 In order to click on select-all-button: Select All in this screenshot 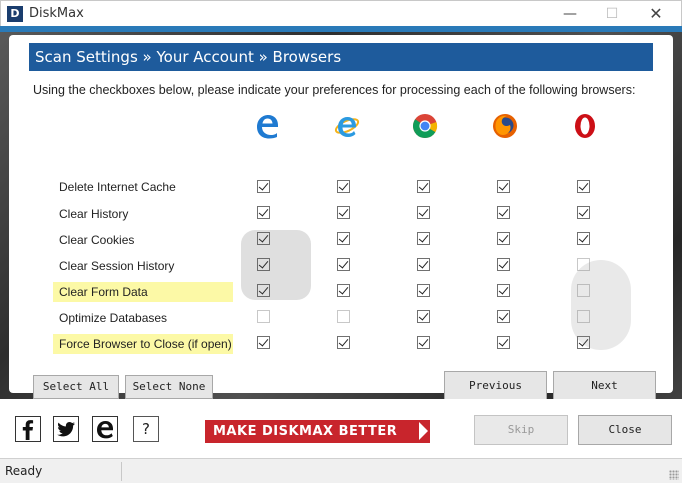, I will do `click(76, 387)`.